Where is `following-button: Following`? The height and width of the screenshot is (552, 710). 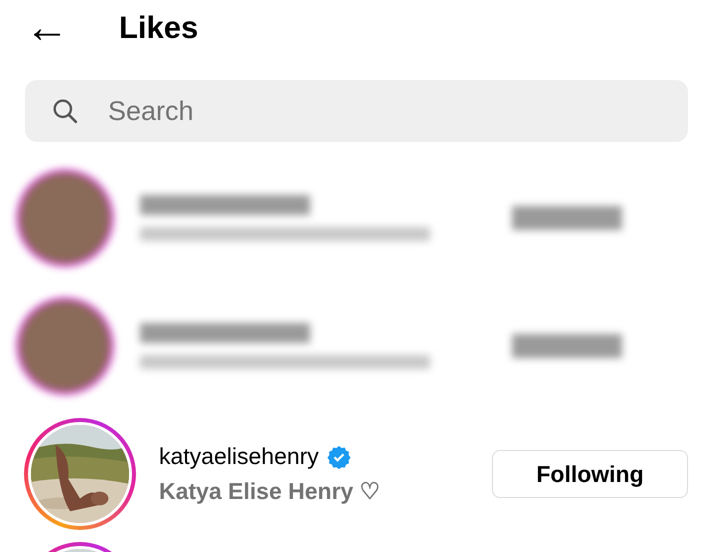
following-button: Following is located at coordinates (590, 474).